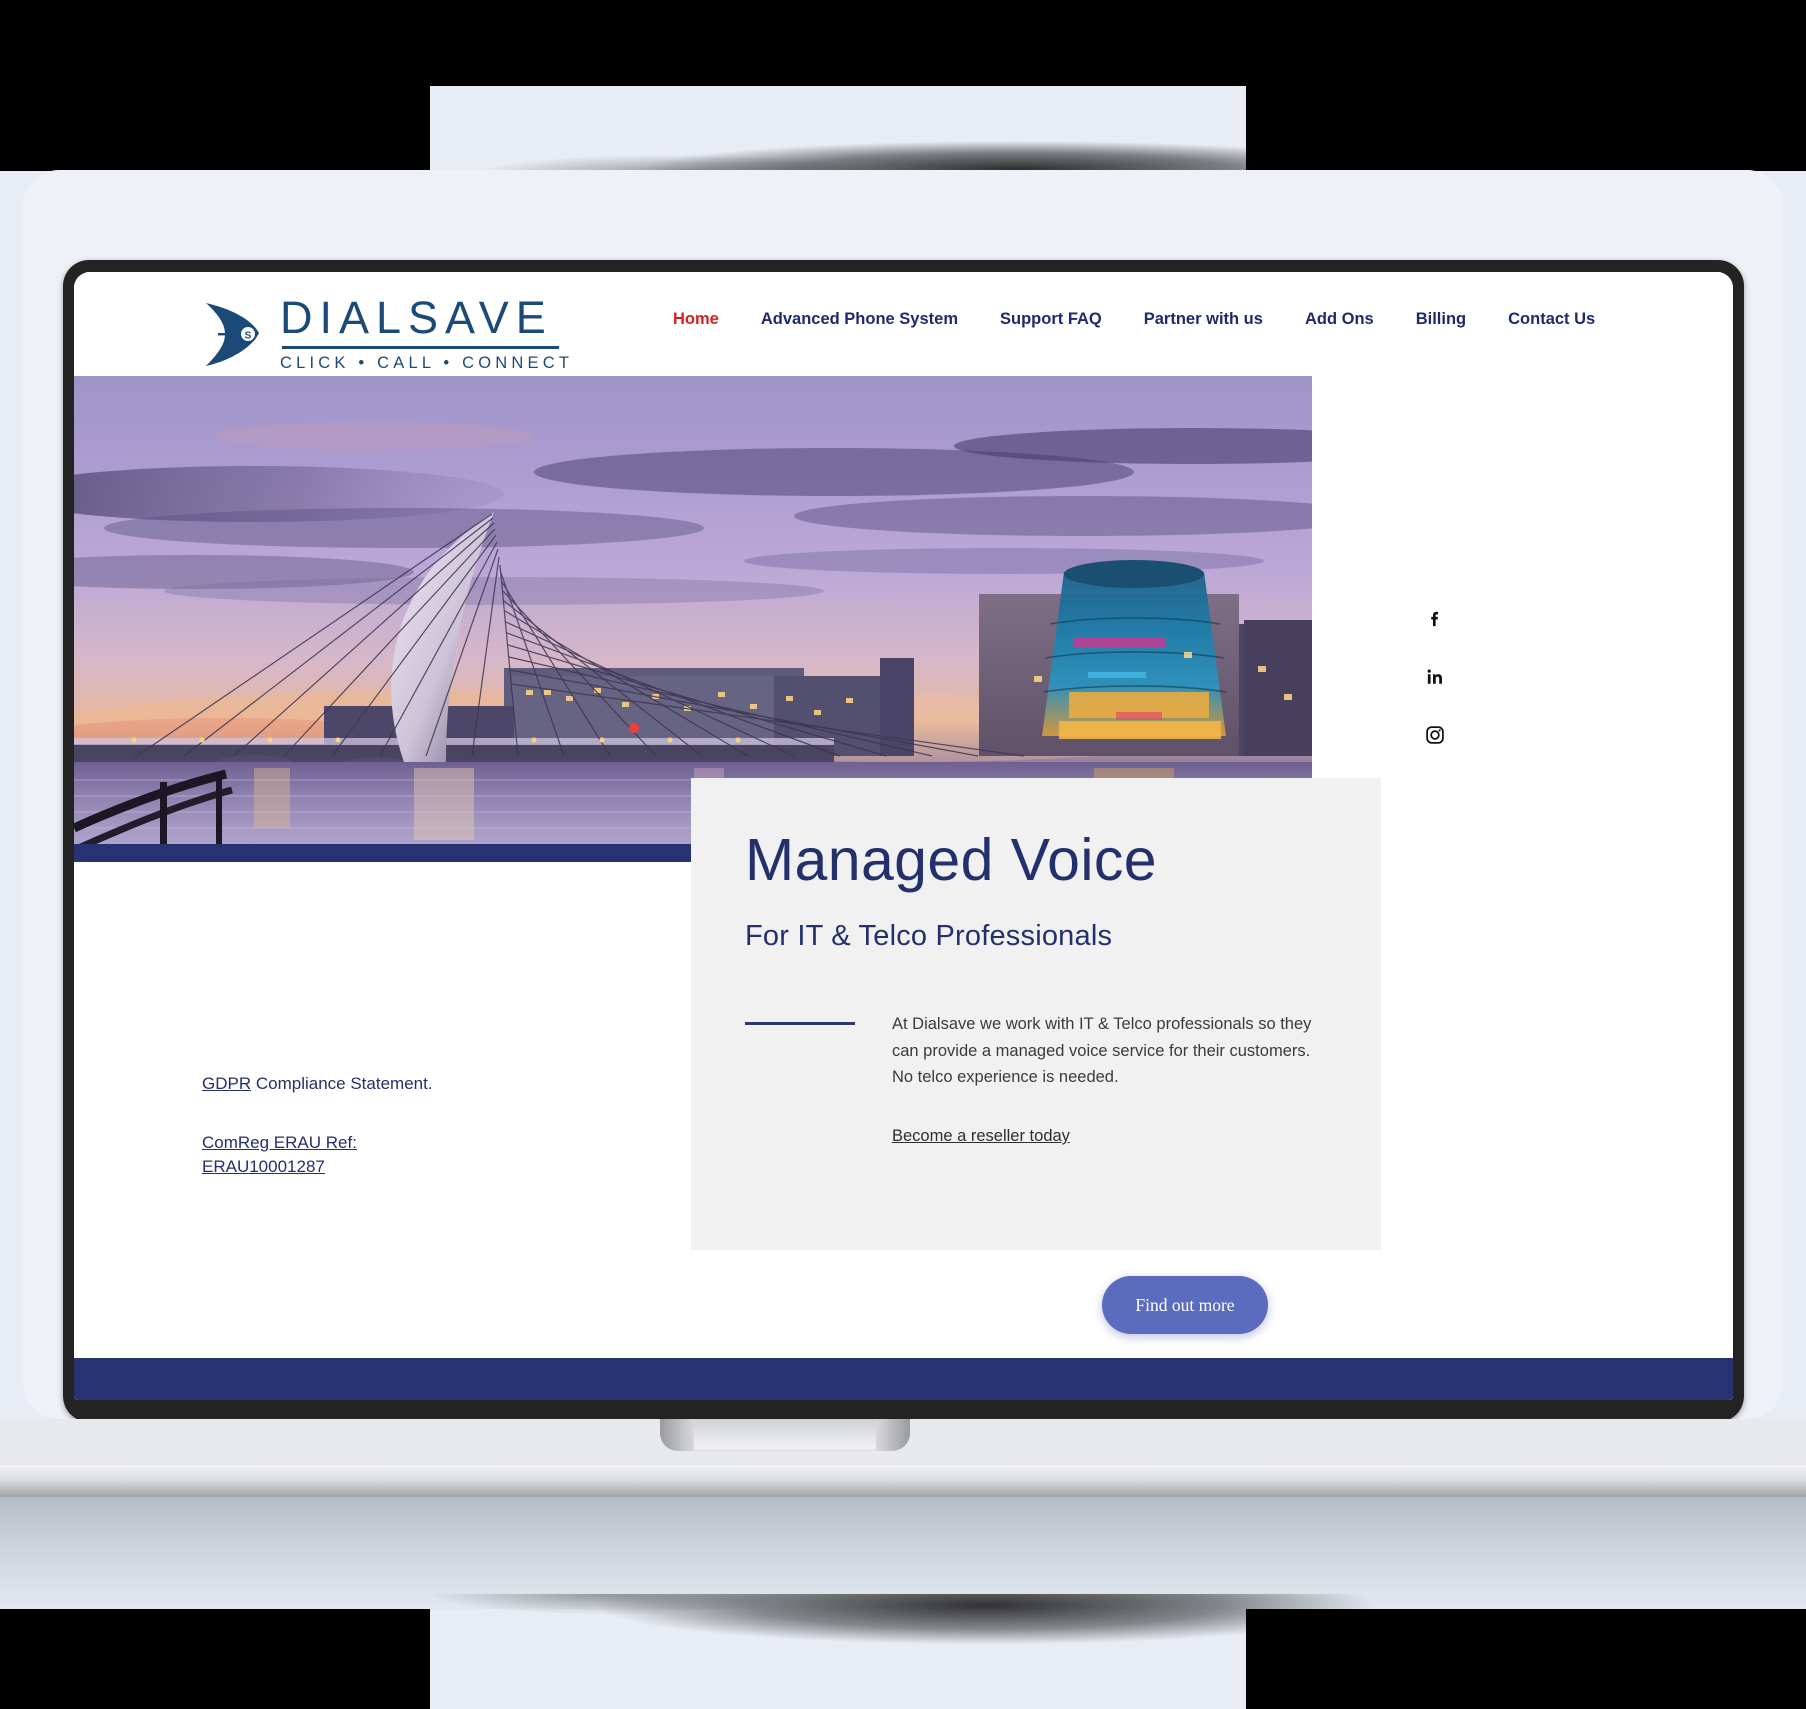 This screenshot has height=1709, width=1806. I want to click on comreg-line: ComReg ERAU Ref: ERAU10001287, so click(367, 1155).